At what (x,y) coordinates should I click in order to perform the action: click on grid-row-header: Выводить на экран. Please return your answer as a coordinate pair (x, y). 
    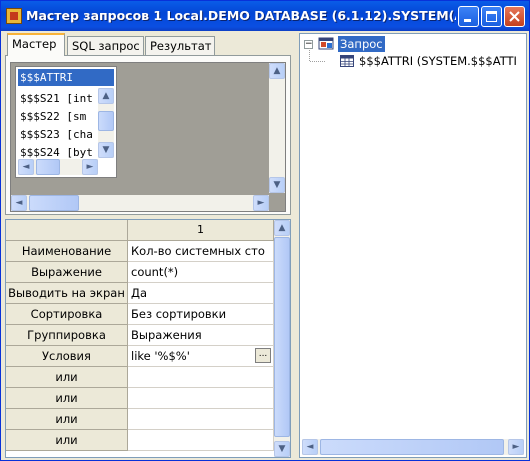
    Looking at the image, I should click on (67, 293).